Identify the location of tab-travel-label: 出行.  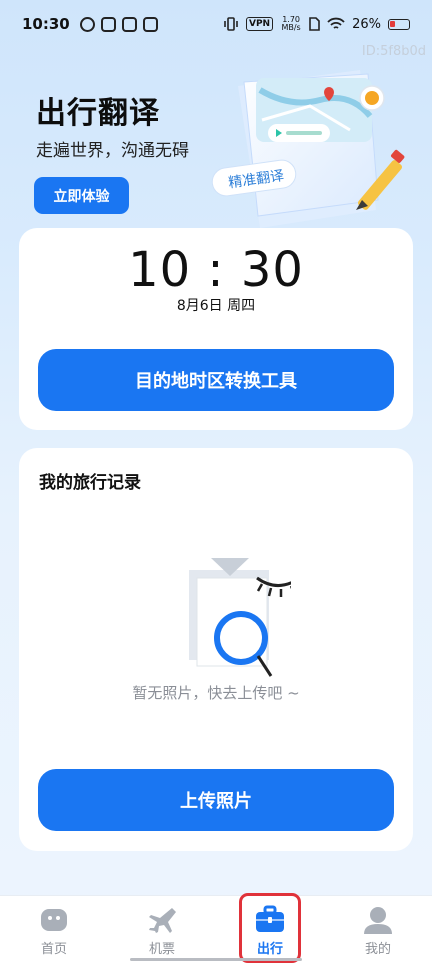
(269, 949).